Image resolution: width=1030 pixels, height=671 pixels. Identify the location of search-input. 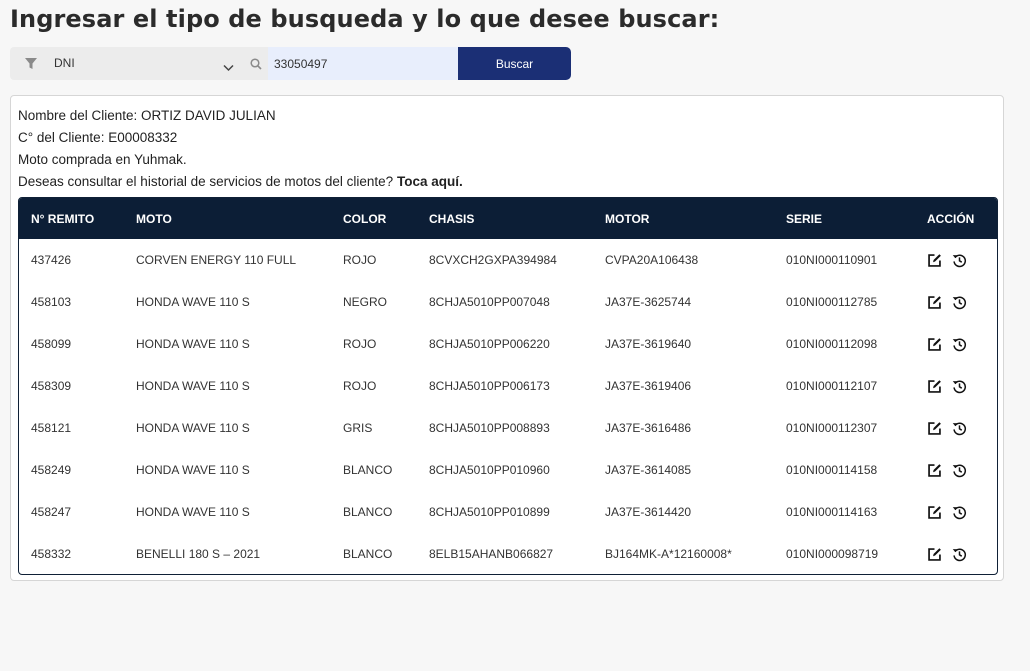
(363, 63).